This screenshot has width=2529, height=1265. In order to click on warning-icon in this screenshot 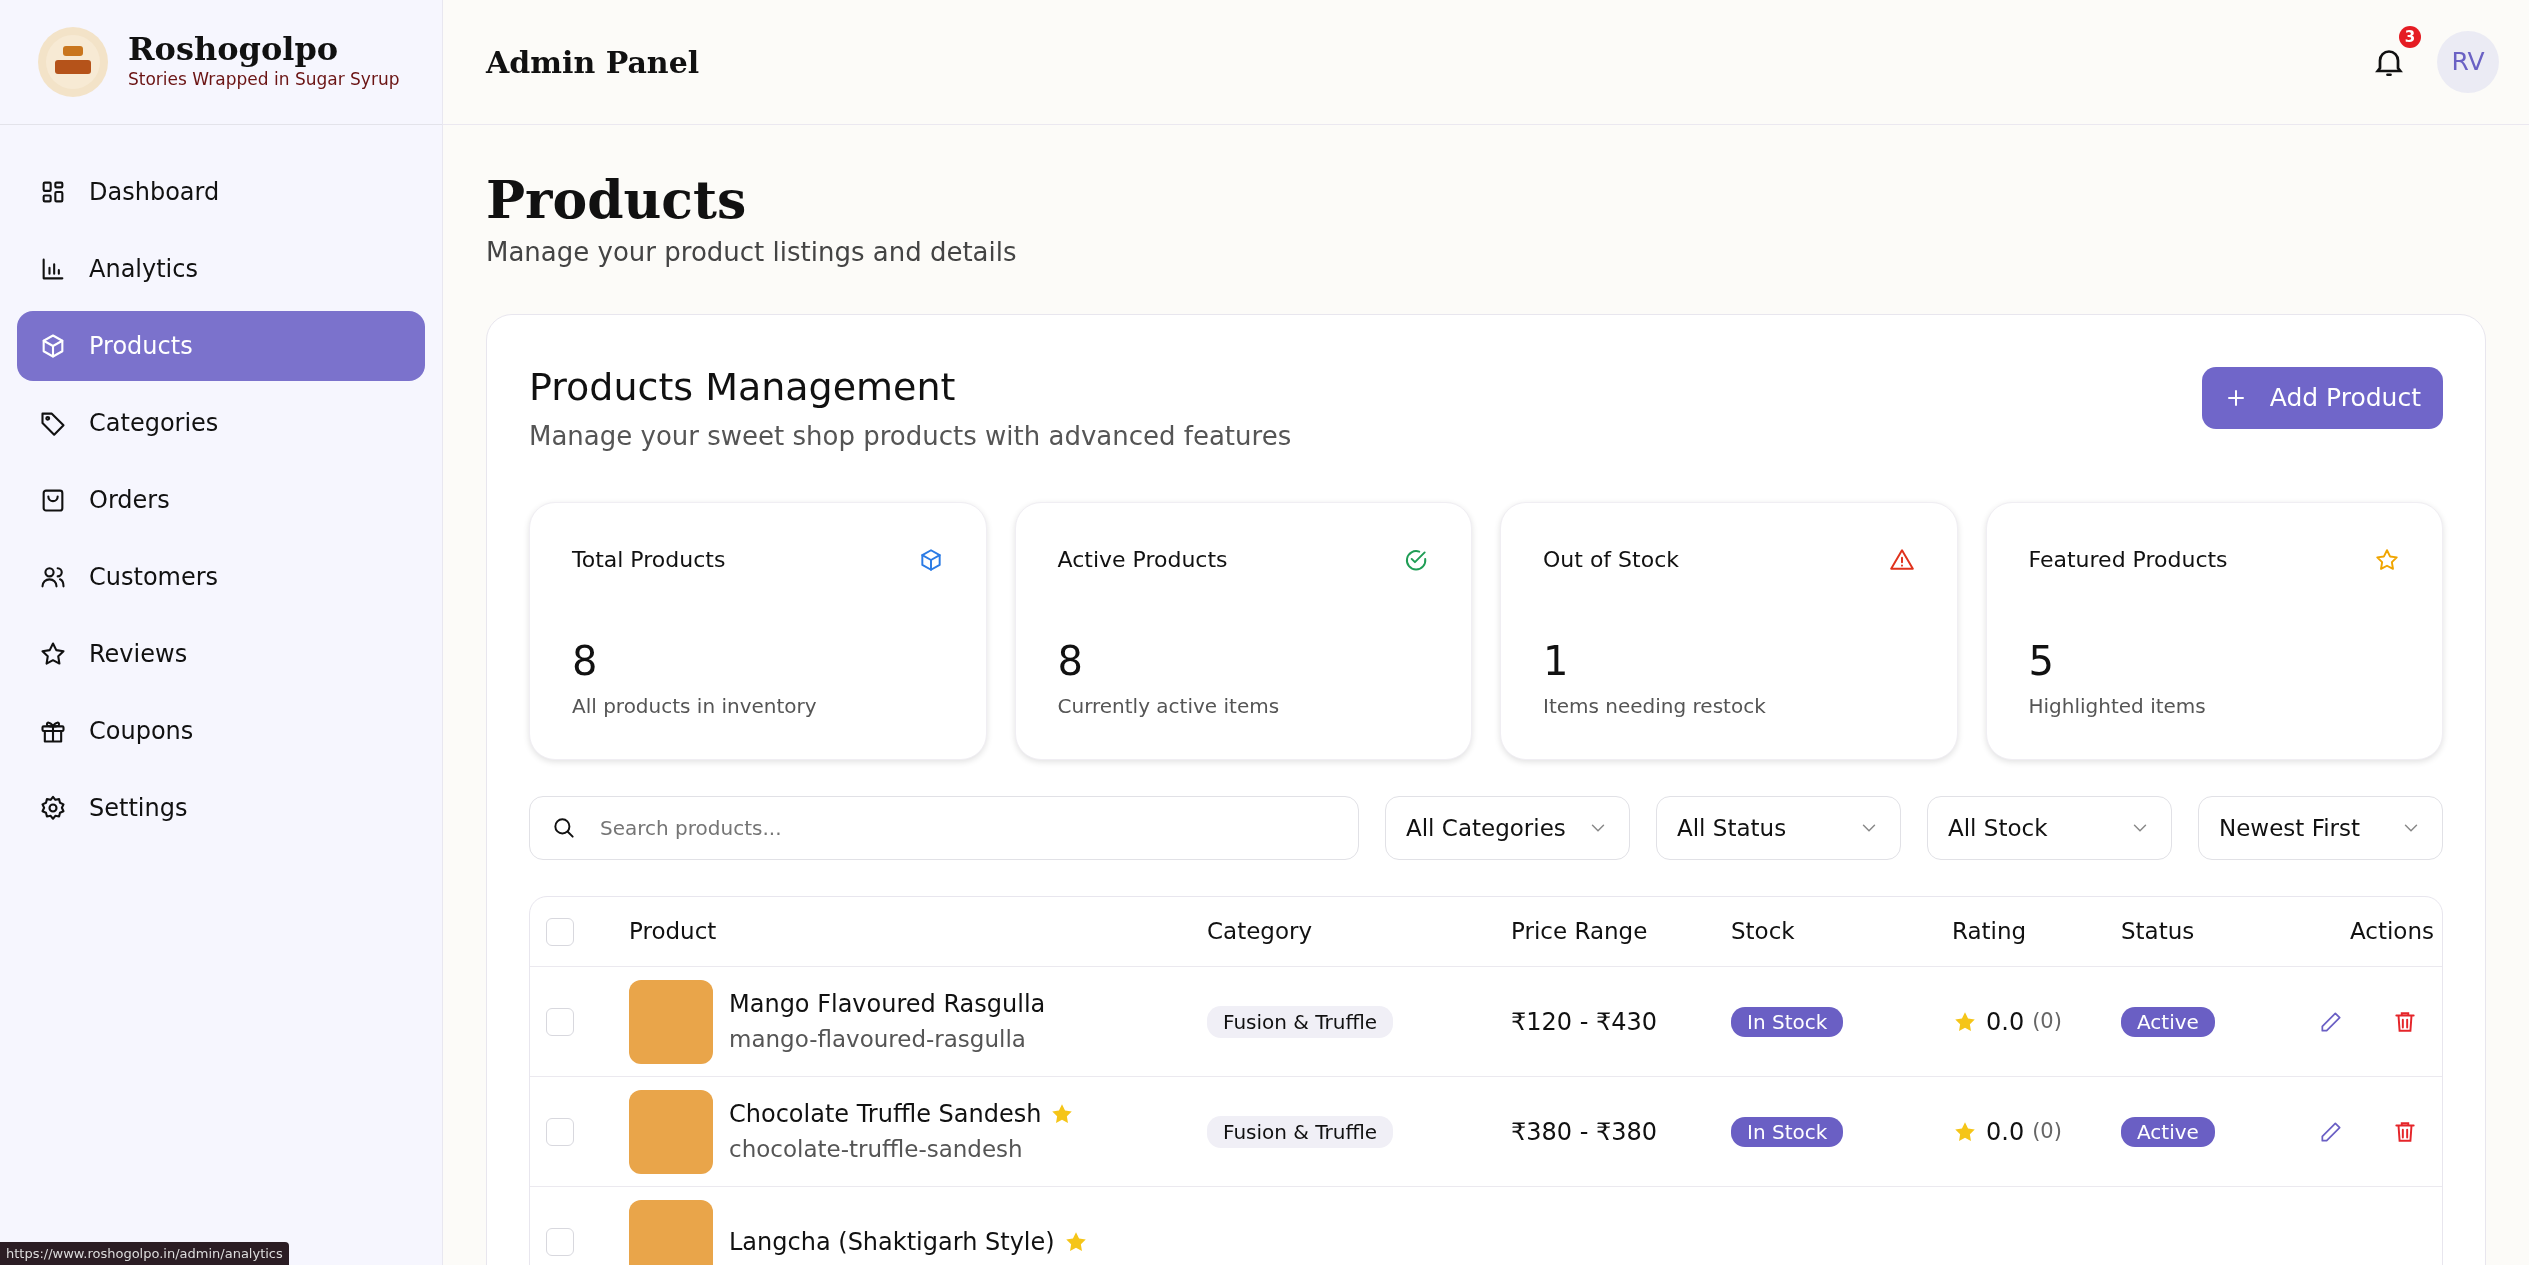, I will do `click(1901, 559)`.